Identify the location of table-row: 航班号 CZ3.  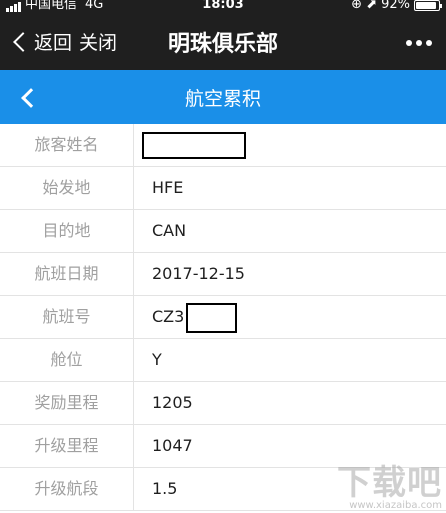
(223, 317).